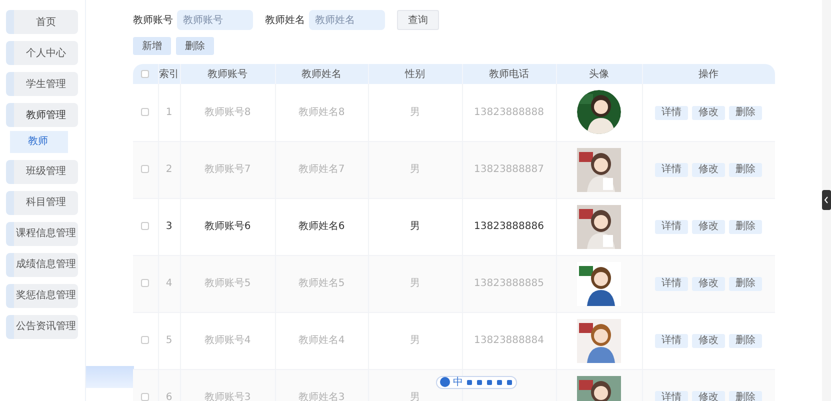 The height and width of the screenshot is (401, 831). Describe the element at coordinates (445, 382) in the screenshot. I see `ime-logo-icon` at that location.